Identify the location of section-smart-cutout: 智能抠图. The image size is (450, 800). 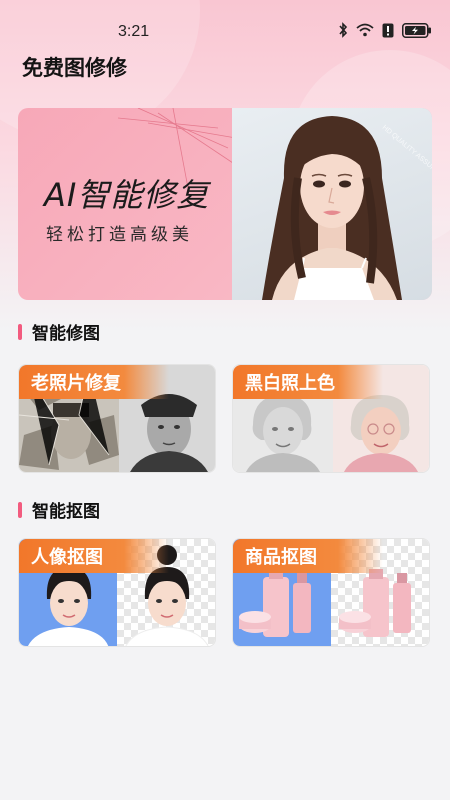
(59, 509).